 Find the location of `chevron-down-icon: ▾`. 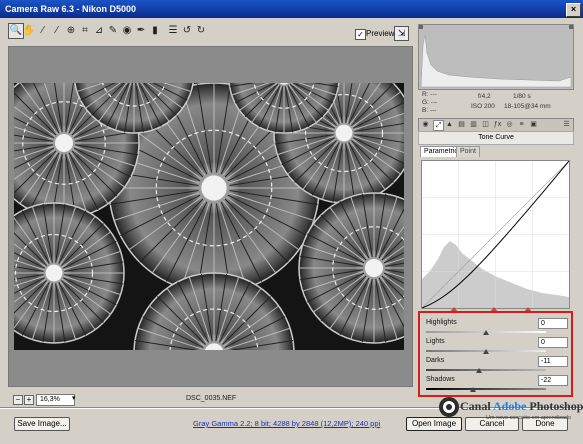

chevron-down-icon: ▾ is located at coordinates (74, 398).